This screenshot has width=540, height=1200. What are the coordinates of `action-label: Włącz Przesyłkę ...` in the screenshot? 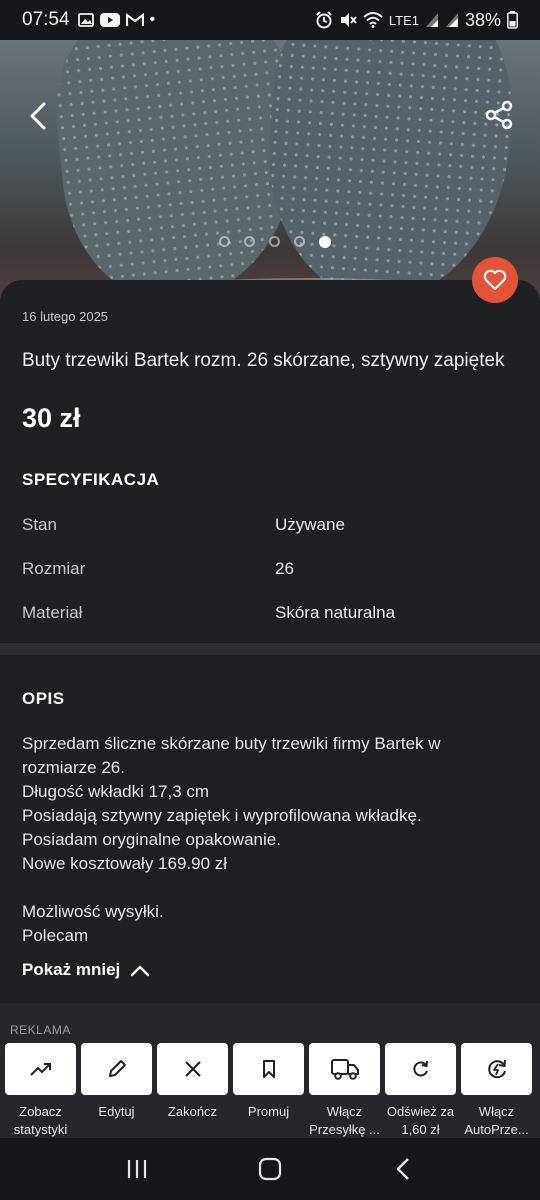 It's located at (344, 1120).